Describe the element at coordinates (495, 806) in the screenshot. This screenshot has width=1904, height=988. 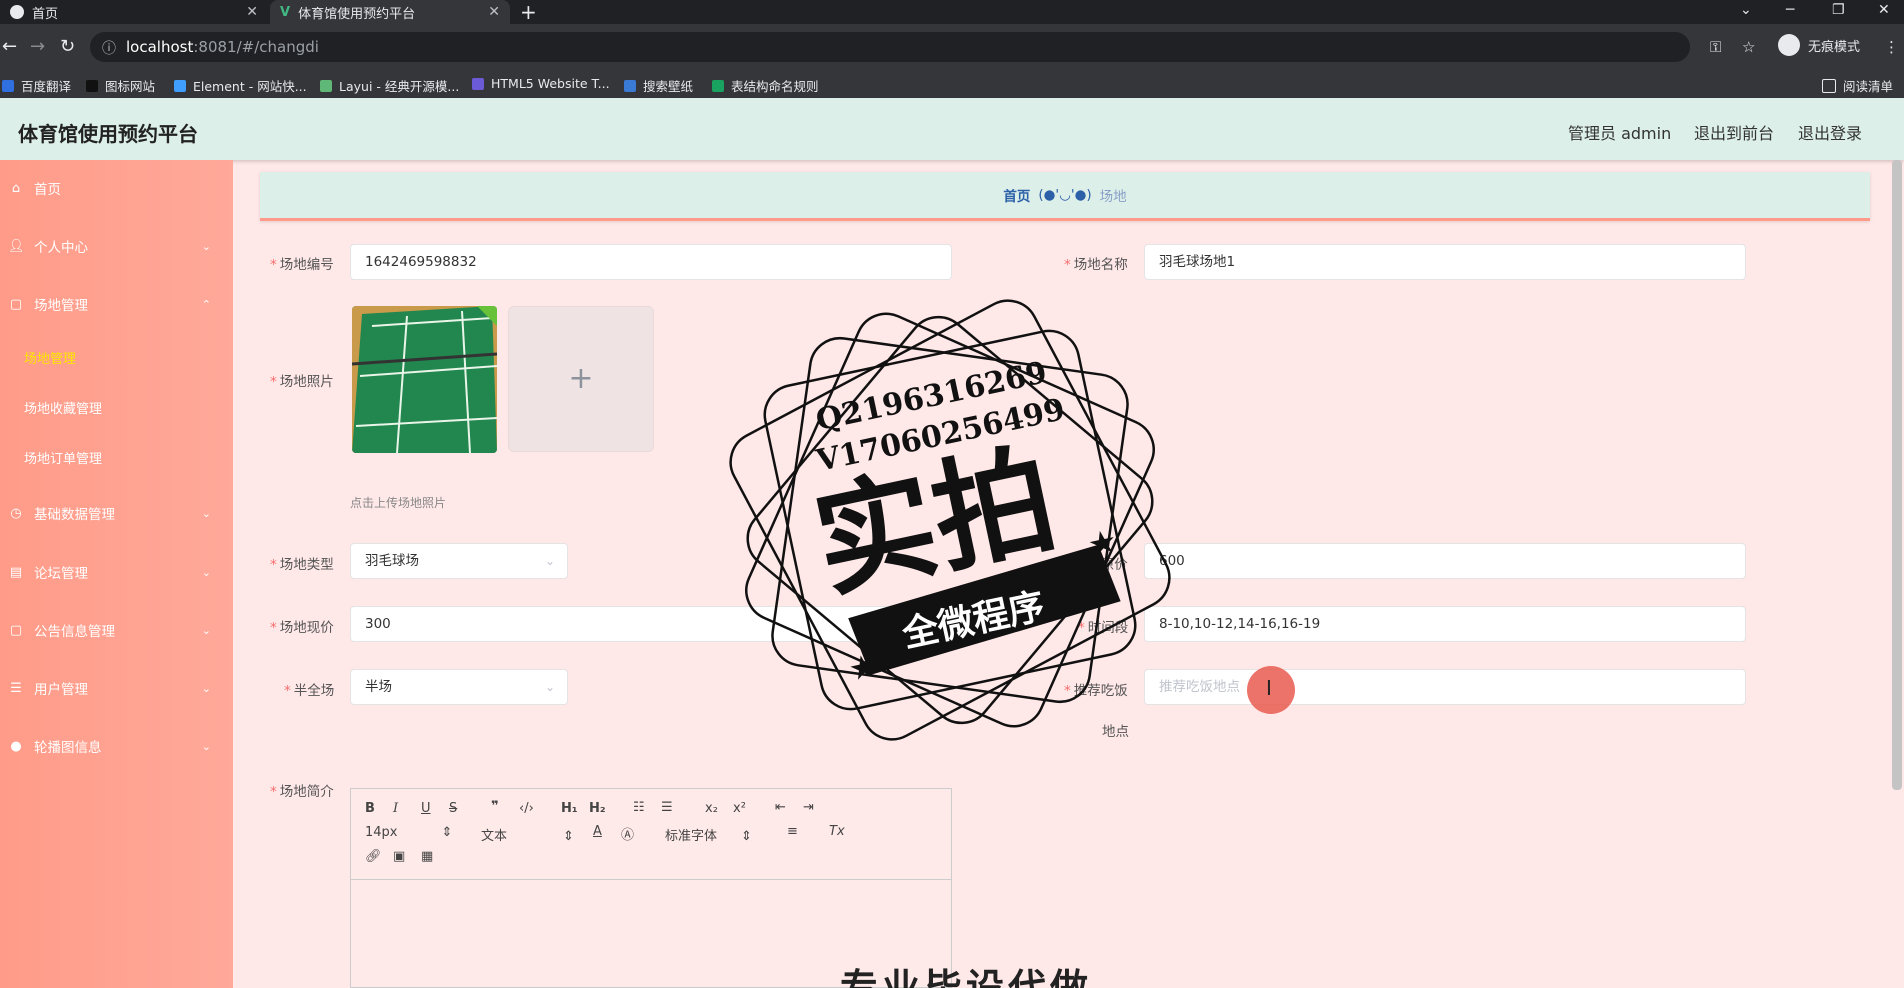
I see `quote-icon: ❞` at that location.